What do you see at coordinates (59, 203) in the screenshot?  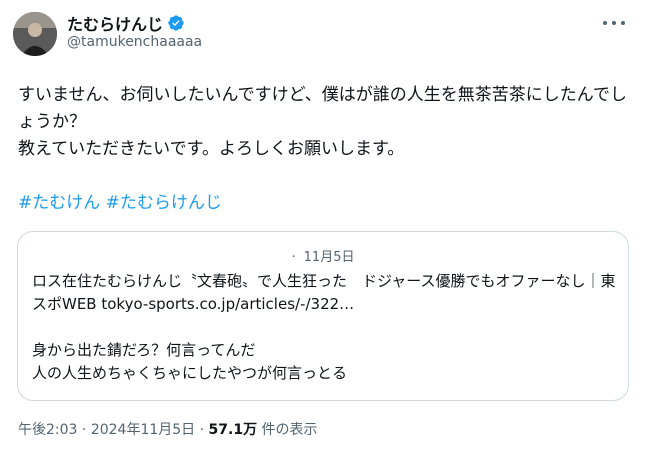 I see `hashtag-link: #たむけん` at bounding box center [59, 203].